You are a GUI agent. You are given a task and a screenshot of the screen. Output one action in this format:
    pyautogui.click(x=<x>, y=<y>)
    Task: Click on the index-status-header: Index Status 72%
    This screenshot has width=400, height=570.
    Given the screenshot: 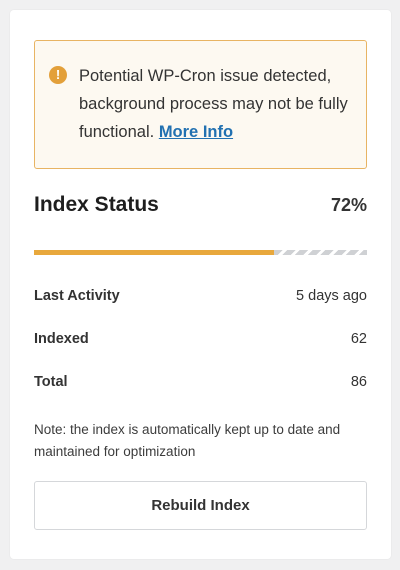 What is the action you would take?
    pyautogui.click(x=200, y=208)
    